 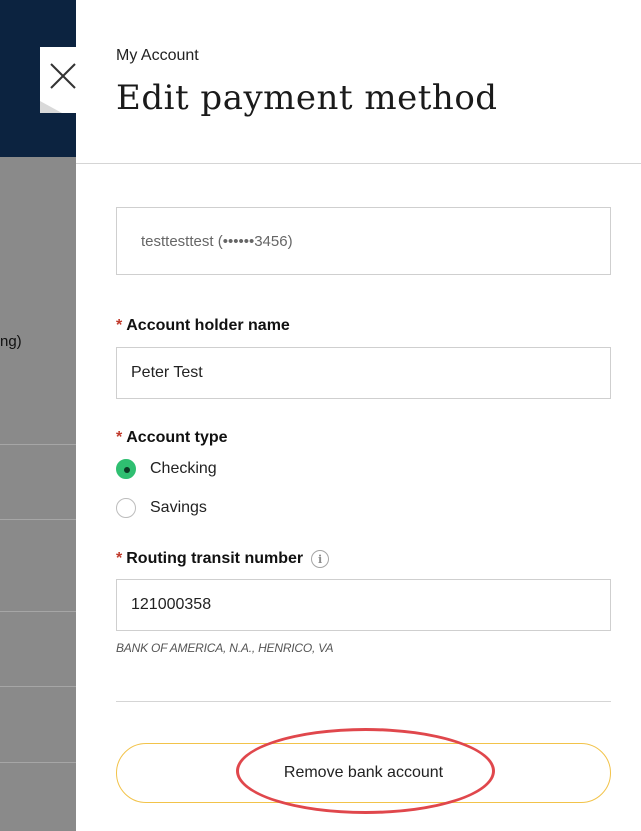 I want to click on background-page: ng), so click(x=38, y=415).